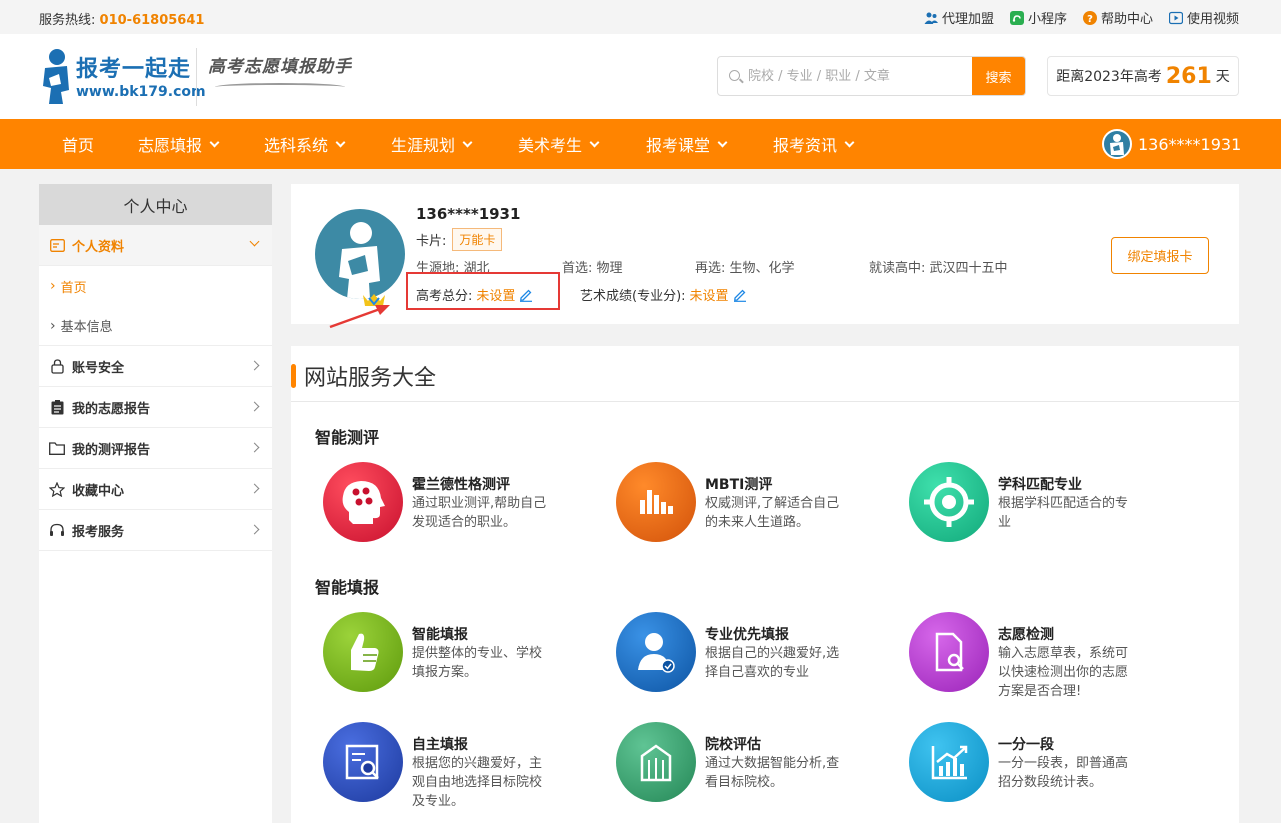 Image resolution: width=1281 pixels, height=823 pixels. I want to click on first-choice-value: 物理, so click(609, 268).